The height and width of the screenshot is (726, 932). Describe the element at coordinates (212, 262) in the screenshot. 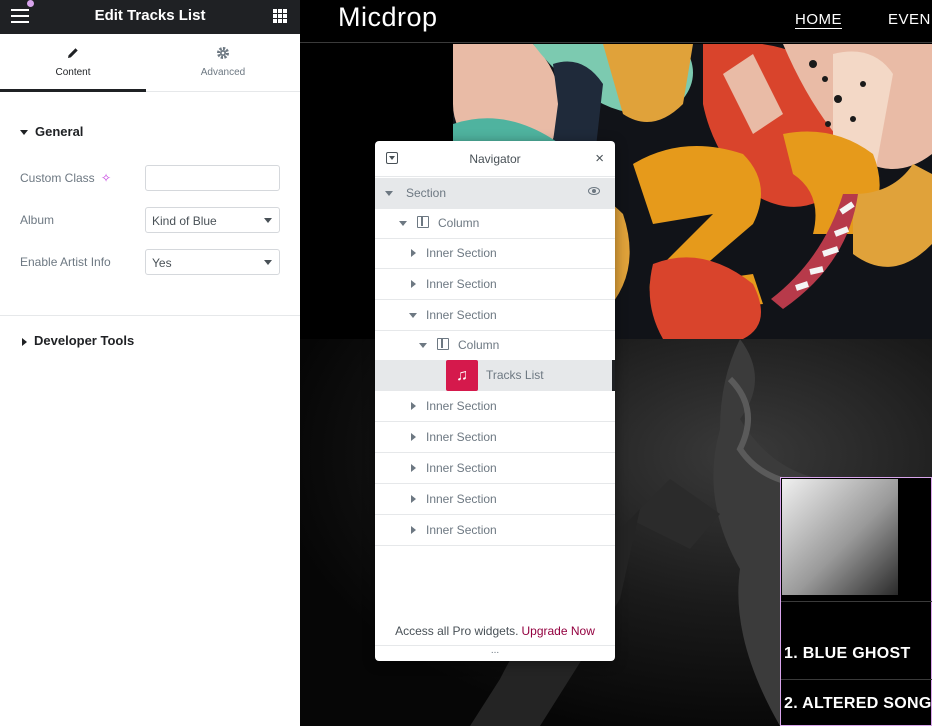

I see `enable-artist-info-select: Yes` at that location.